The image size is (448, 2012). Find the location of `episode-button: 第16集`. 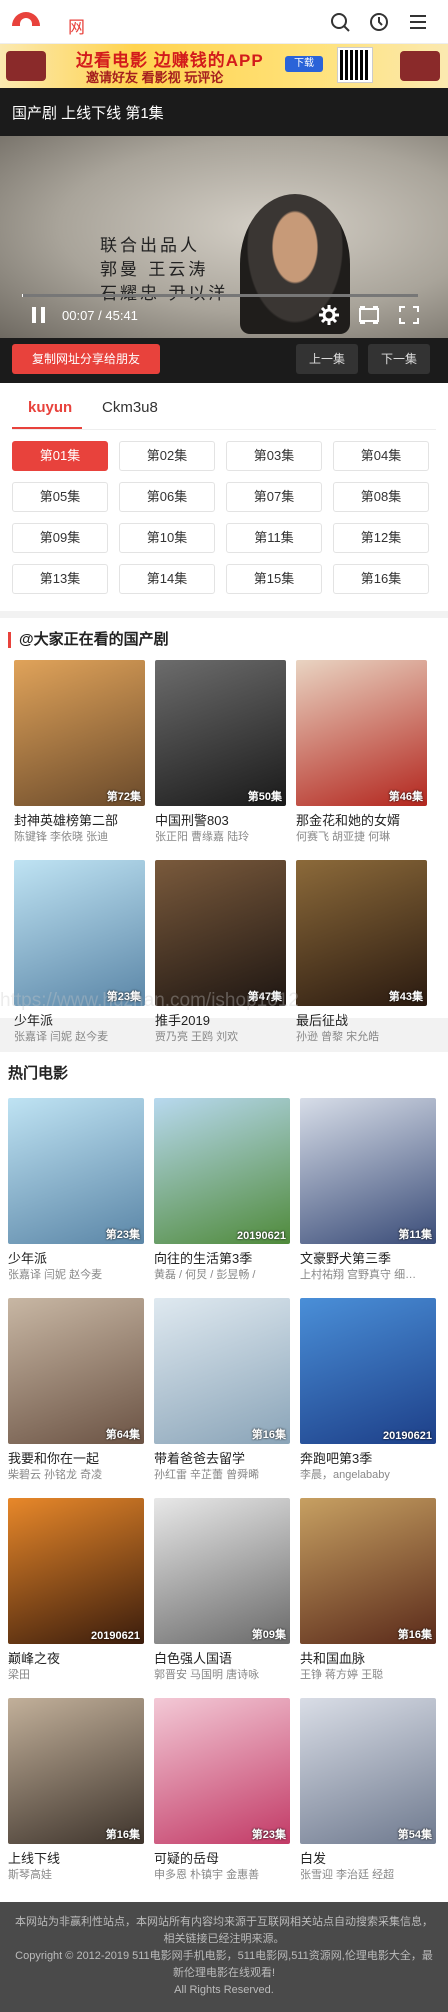

episode-button: 第16集 is located at coordinates (381, 579).